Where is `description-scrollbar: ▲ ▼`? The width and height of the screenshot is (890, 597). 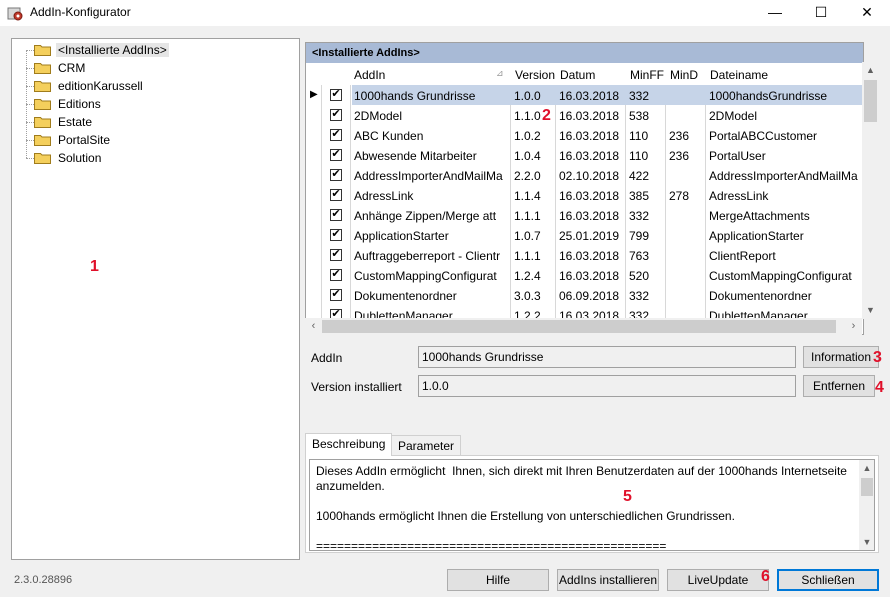 description-scrollbar: ▲ ▼ is located at coordinates (866, 505).